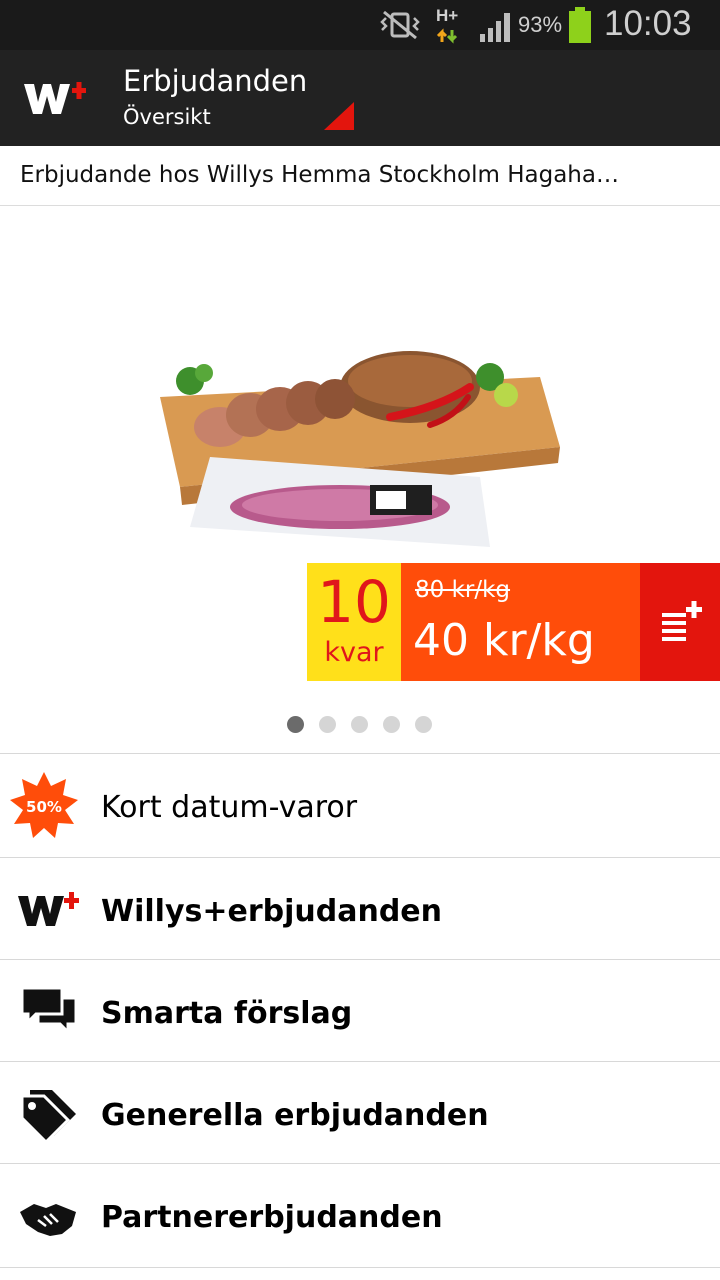  What do you see at coordinates (48, 1012) in the screenshot?
I see `chat-bubbles-icon` at bounding box center [48, 1012].